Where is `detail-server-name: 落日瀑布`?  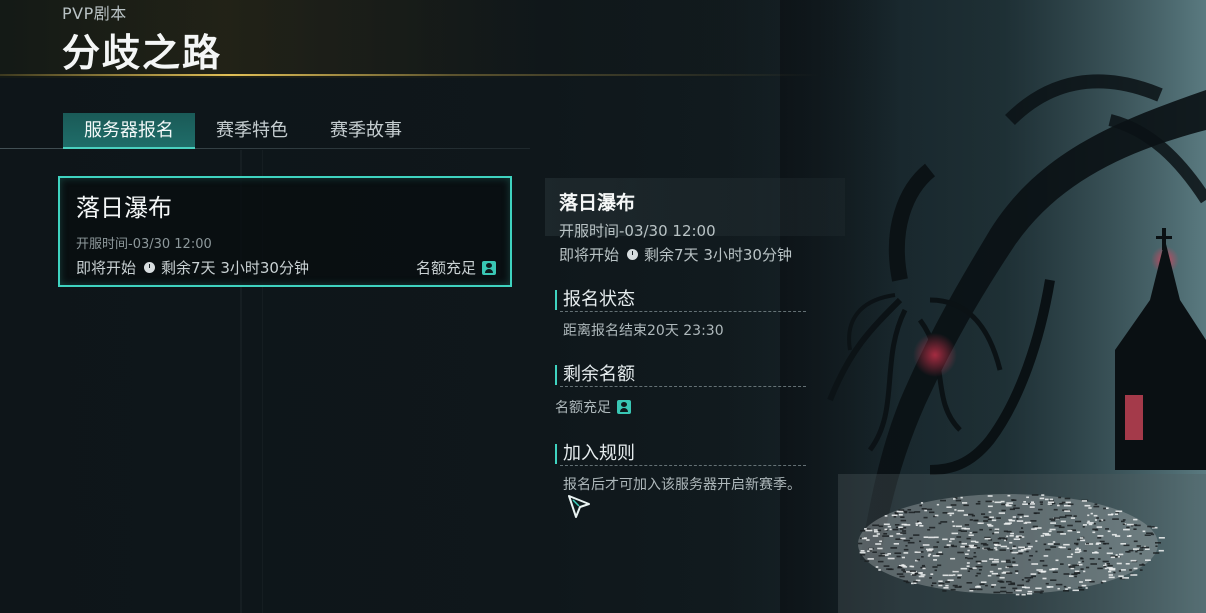
detail-server-name: 落日瀑布 is located at coordinates (597, 203).